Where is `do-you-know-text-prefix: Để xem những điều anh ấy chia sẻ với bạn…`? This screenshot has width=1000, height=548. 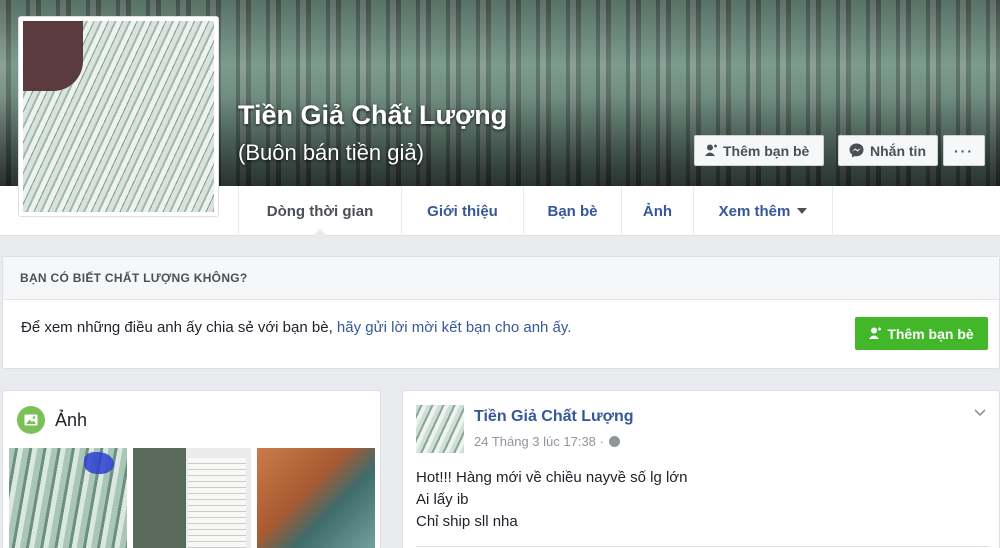 do-you-know-text-prefix: Để xem những điều anh ấy chia sẻ với bạn… is located at coordinates (179, 327).